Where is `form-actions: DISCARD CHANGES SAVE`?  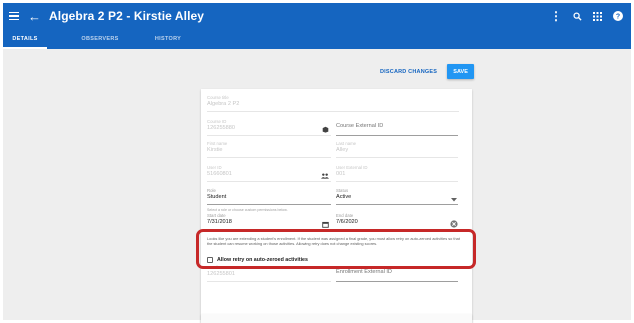
form-actions: DISCARD CHANGES SAVE is located at coordinates (427, 71).